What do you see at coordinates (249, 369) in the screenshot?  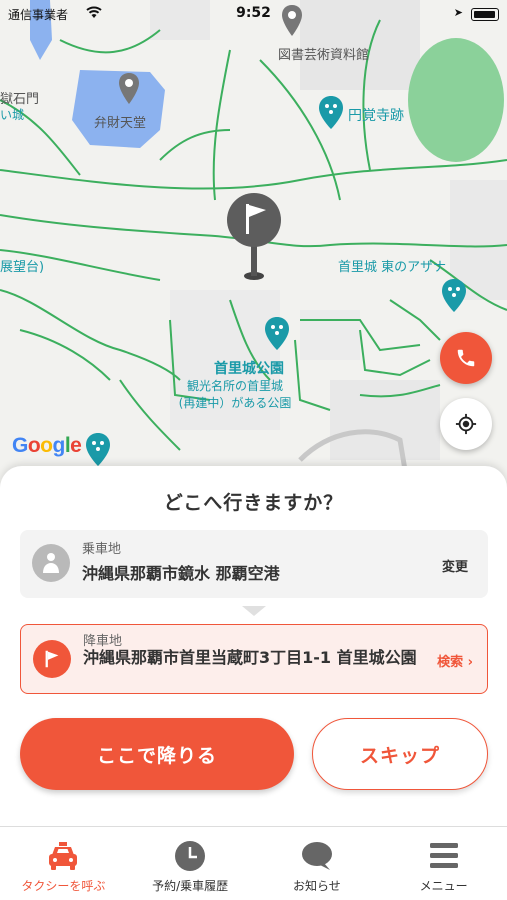 I see `map-label-park: 首里城公園` at bounding box center [249, 369].